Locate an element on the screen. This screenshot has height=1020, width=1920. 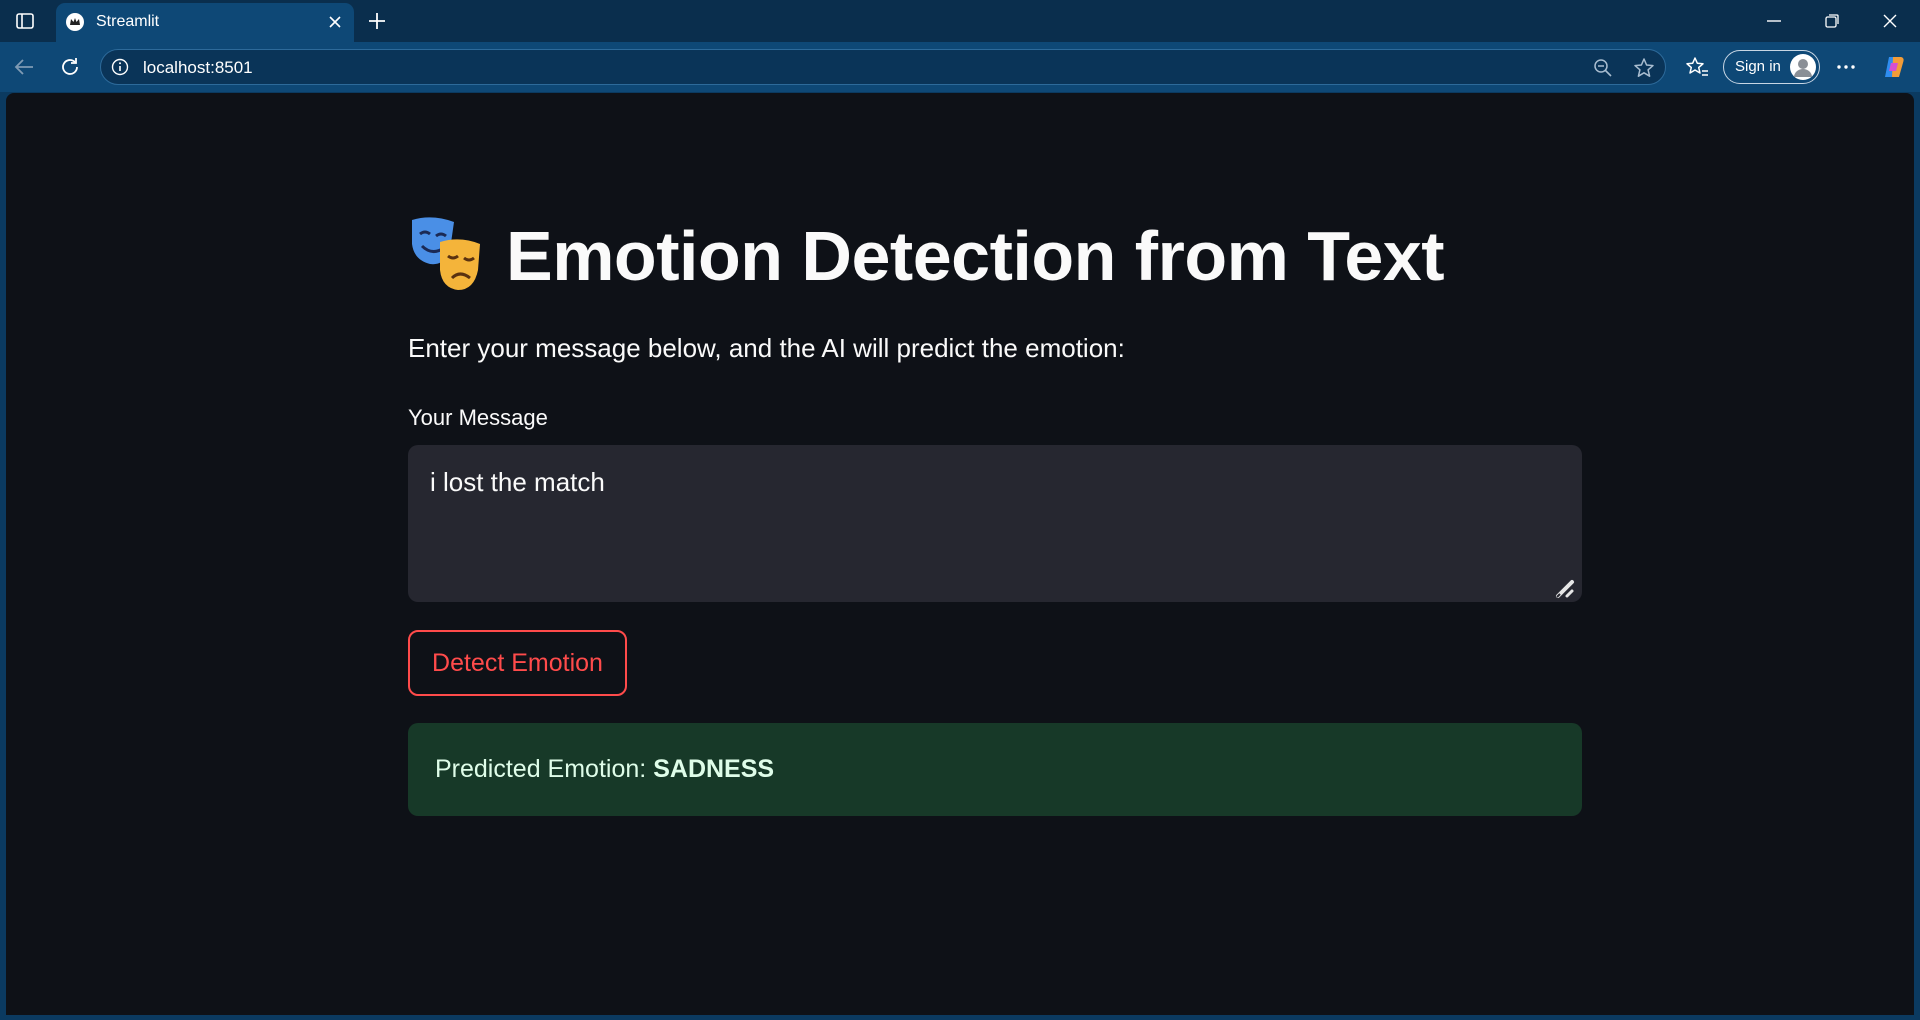
copilot-icon is located at coordinates (1894, 67).